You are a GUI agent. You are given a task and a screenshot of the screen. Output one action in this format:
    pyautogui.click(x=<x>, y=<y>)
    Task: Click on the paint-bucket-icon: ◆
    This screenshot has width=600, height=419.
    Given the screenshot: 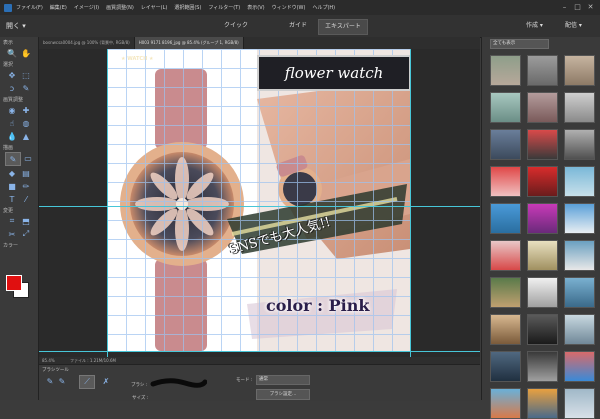 What is the action you would take?
    pyautogui.click(x=12, y=173)
    